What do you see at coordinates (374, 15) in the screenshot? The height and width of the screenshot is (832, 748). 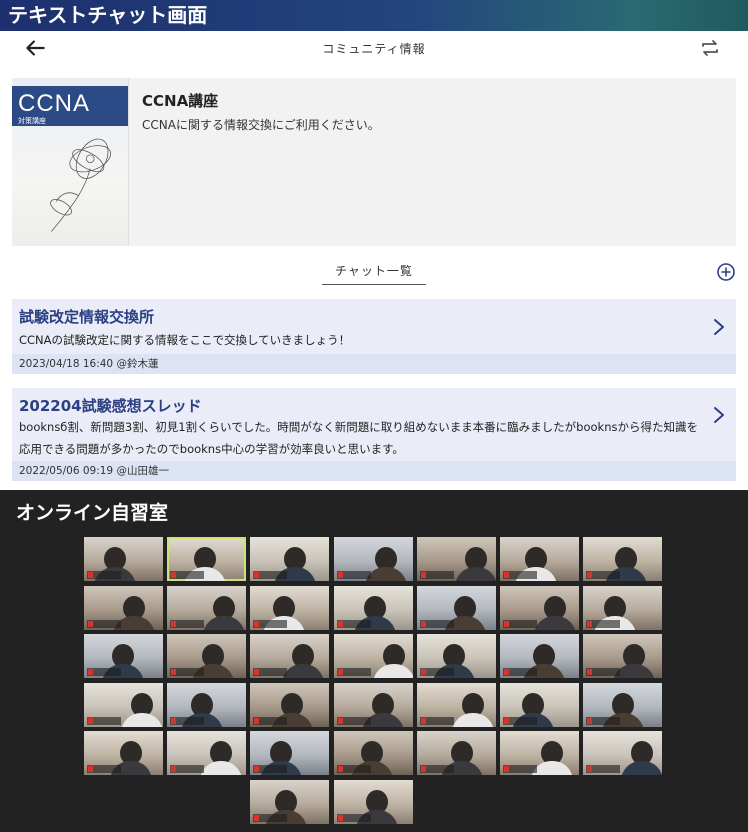 I see `section-banner-text-chat: テキストチャット画面` at bounding box center [374, 15].